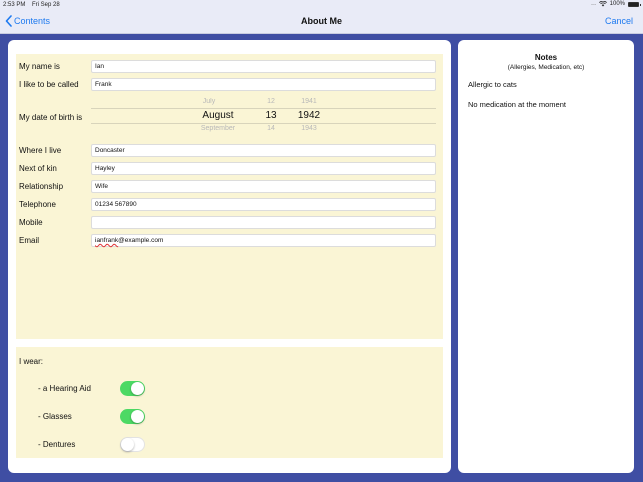 Image resolution: width=643 pixels, height=482 pixels. Describe the element at coordinates (492, 84) in the screenshot. I see `note-line: Allergic to cats` at that location.